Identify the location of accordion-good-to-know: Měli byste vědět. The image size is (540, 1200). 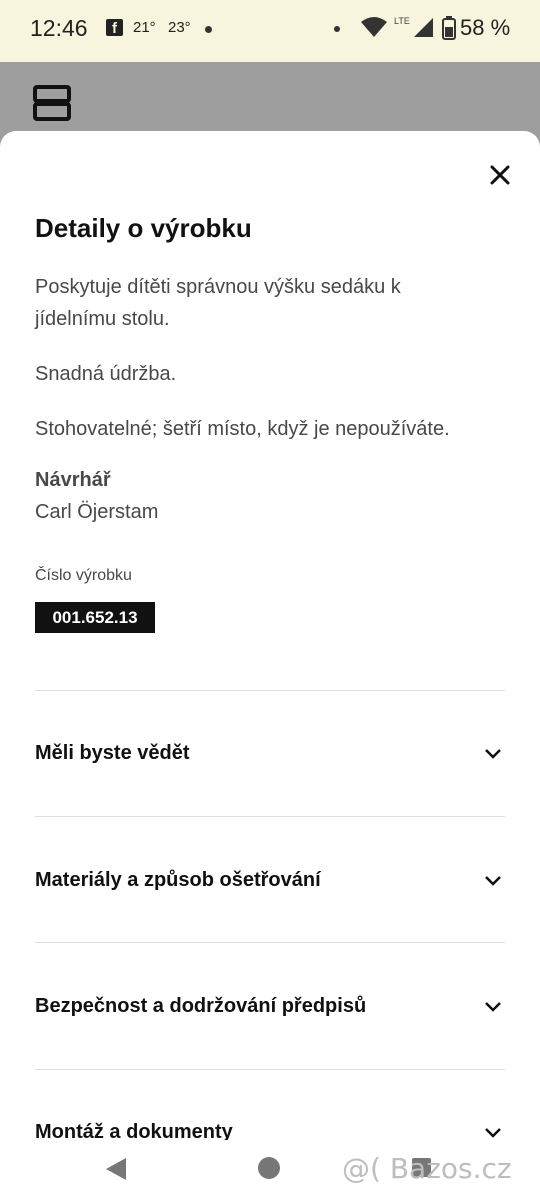
(270, 753).